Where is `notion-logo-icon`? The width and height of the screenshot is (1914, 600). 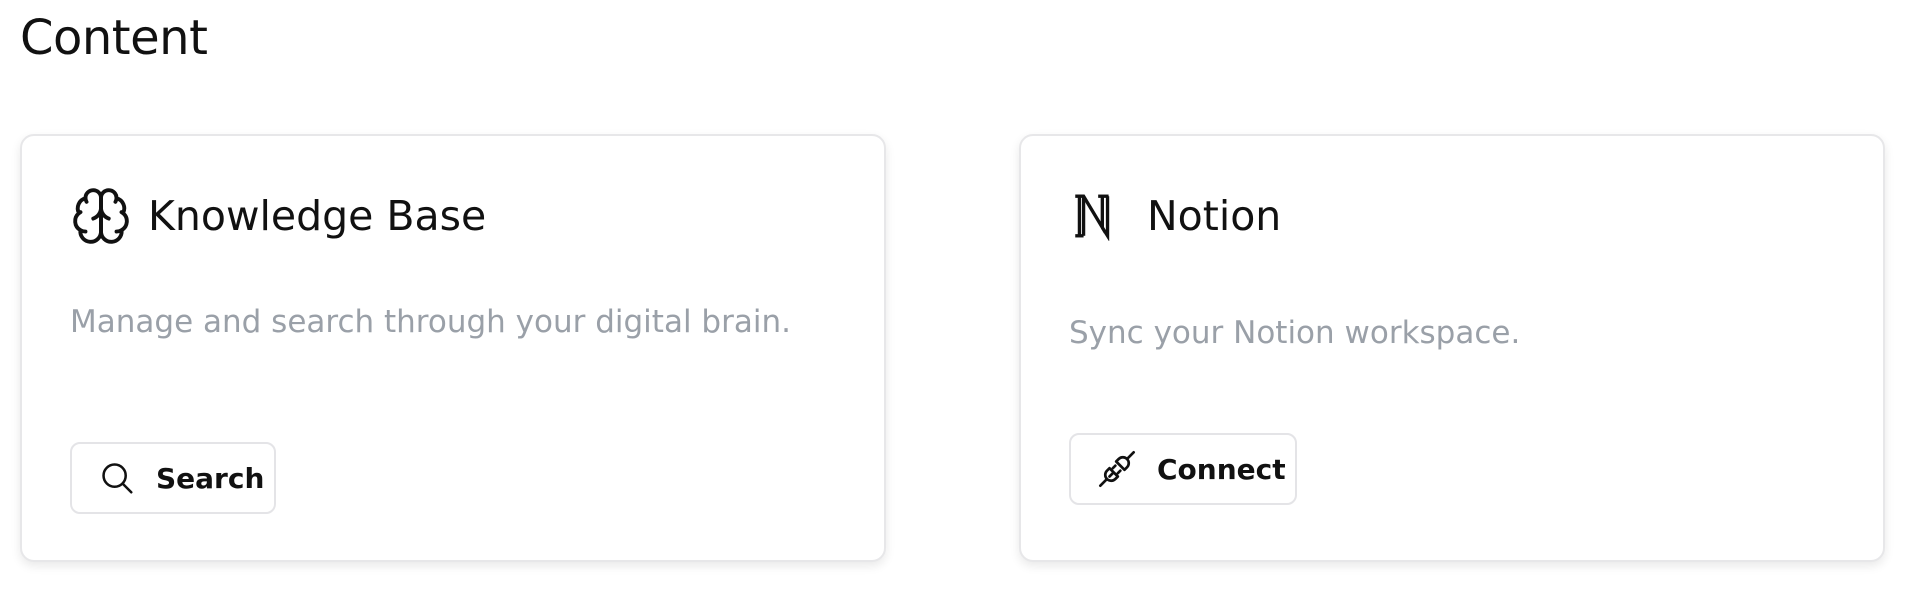
notion-logo-icon is located at coordinates (1100, 216).